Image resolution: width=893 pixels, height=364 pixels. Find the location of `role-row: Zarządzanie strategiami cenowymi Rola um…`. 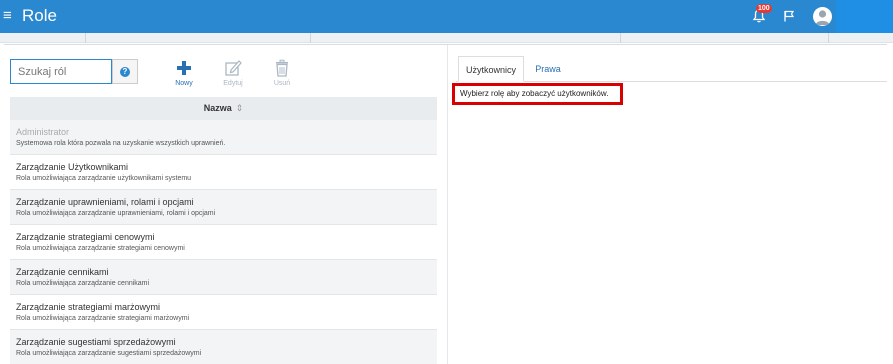

role-row: Zarządzanie strategiami cenowymi Rola um… is located at coordinates (223, 242).